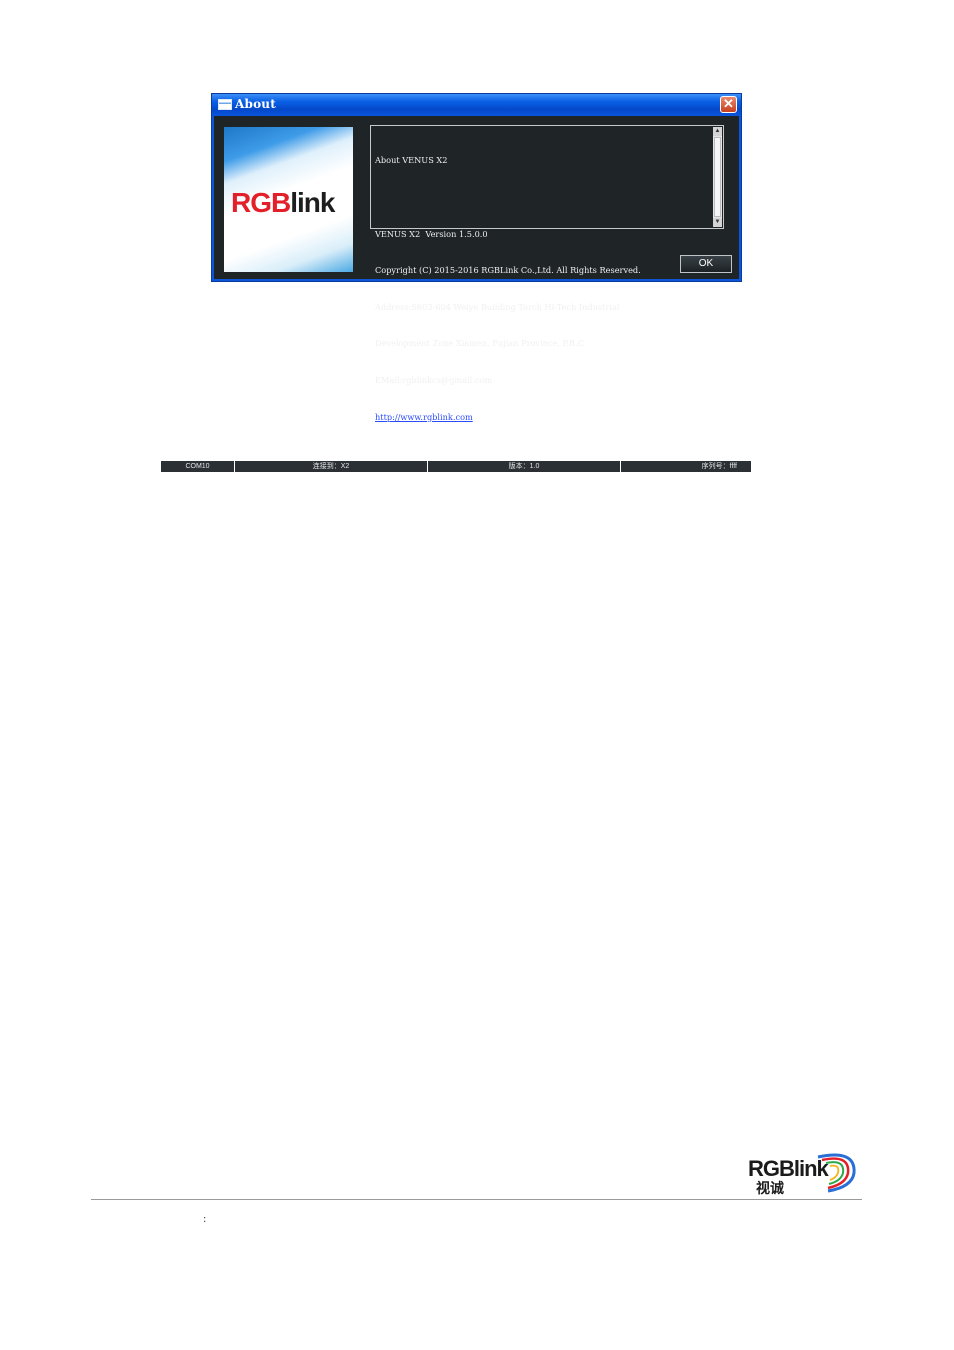  What do you see at coordinates (804, 1174) in the screenshot?
I see `footer-logo: RGBlink 视诚` at bounding box center [804, 1174].